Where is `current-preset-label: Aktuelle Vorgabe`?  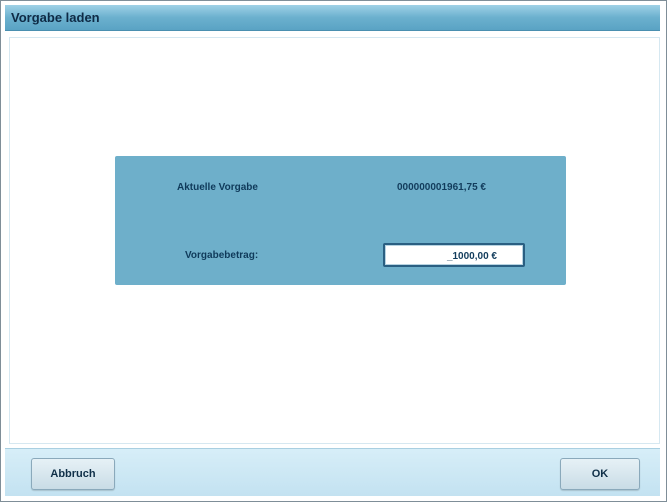
current-preset-label: Aktuelle Vorgabe is located at coordinates (217, 187).